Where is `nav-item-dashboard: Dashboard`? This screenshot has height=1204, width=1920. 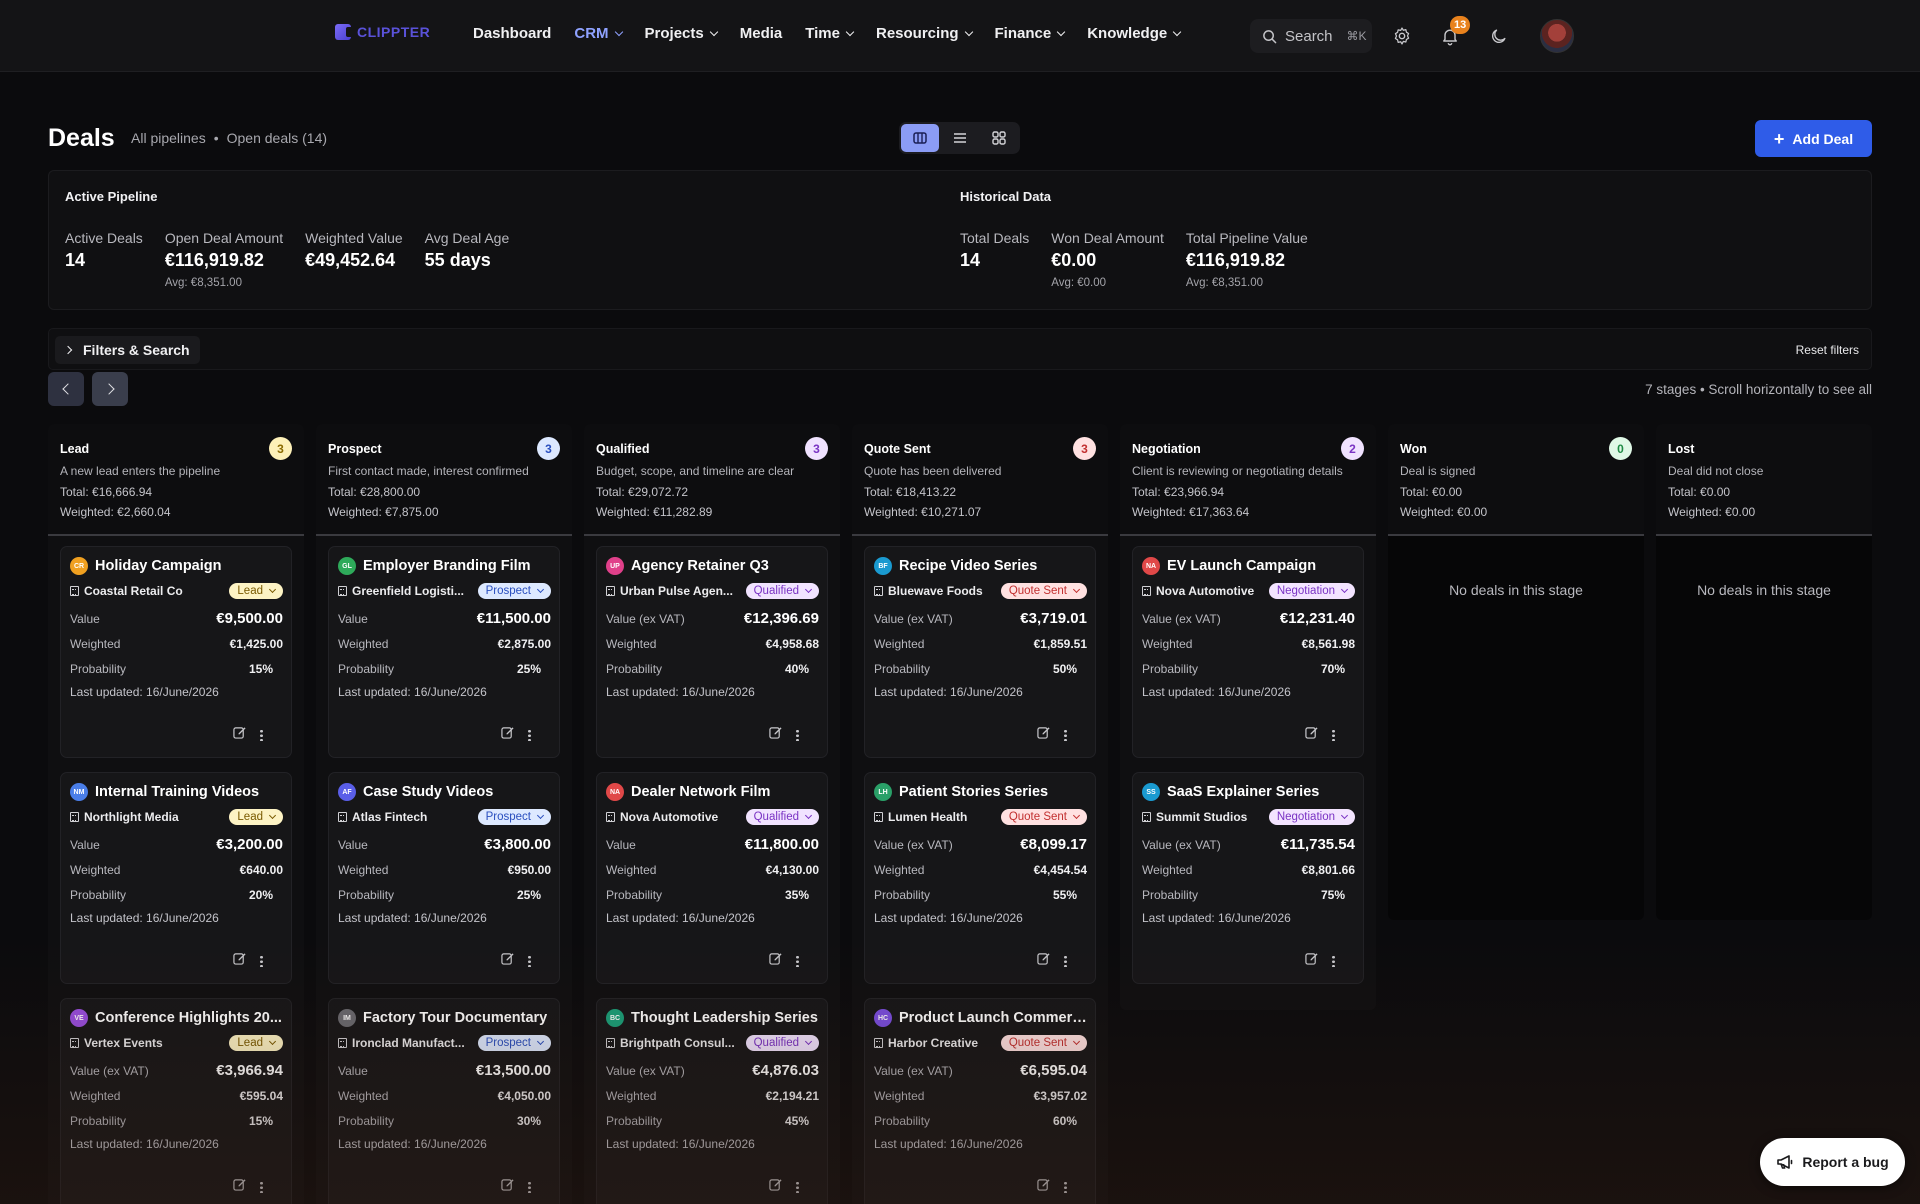 nav-item-dashboard: Dashboard is located at coordinates (512, 33).